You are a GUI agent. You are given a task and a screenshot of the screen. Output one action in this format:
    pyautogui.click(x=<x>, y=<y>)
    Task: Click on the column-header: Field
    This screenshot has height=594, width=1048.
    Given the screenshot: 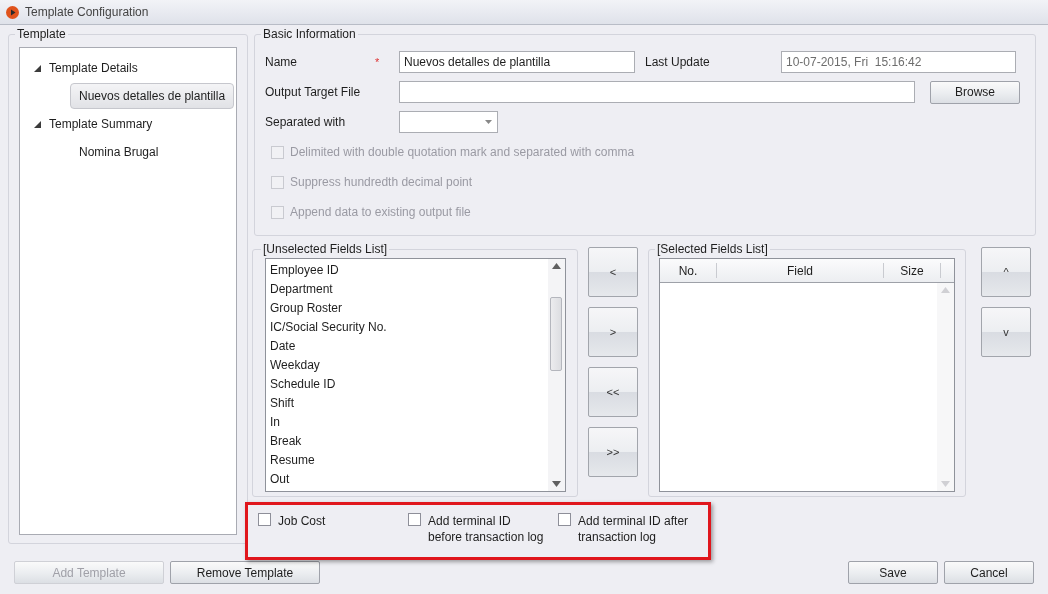 What is the action you would take?
    pyautogui.click(x=800, y=270)
    